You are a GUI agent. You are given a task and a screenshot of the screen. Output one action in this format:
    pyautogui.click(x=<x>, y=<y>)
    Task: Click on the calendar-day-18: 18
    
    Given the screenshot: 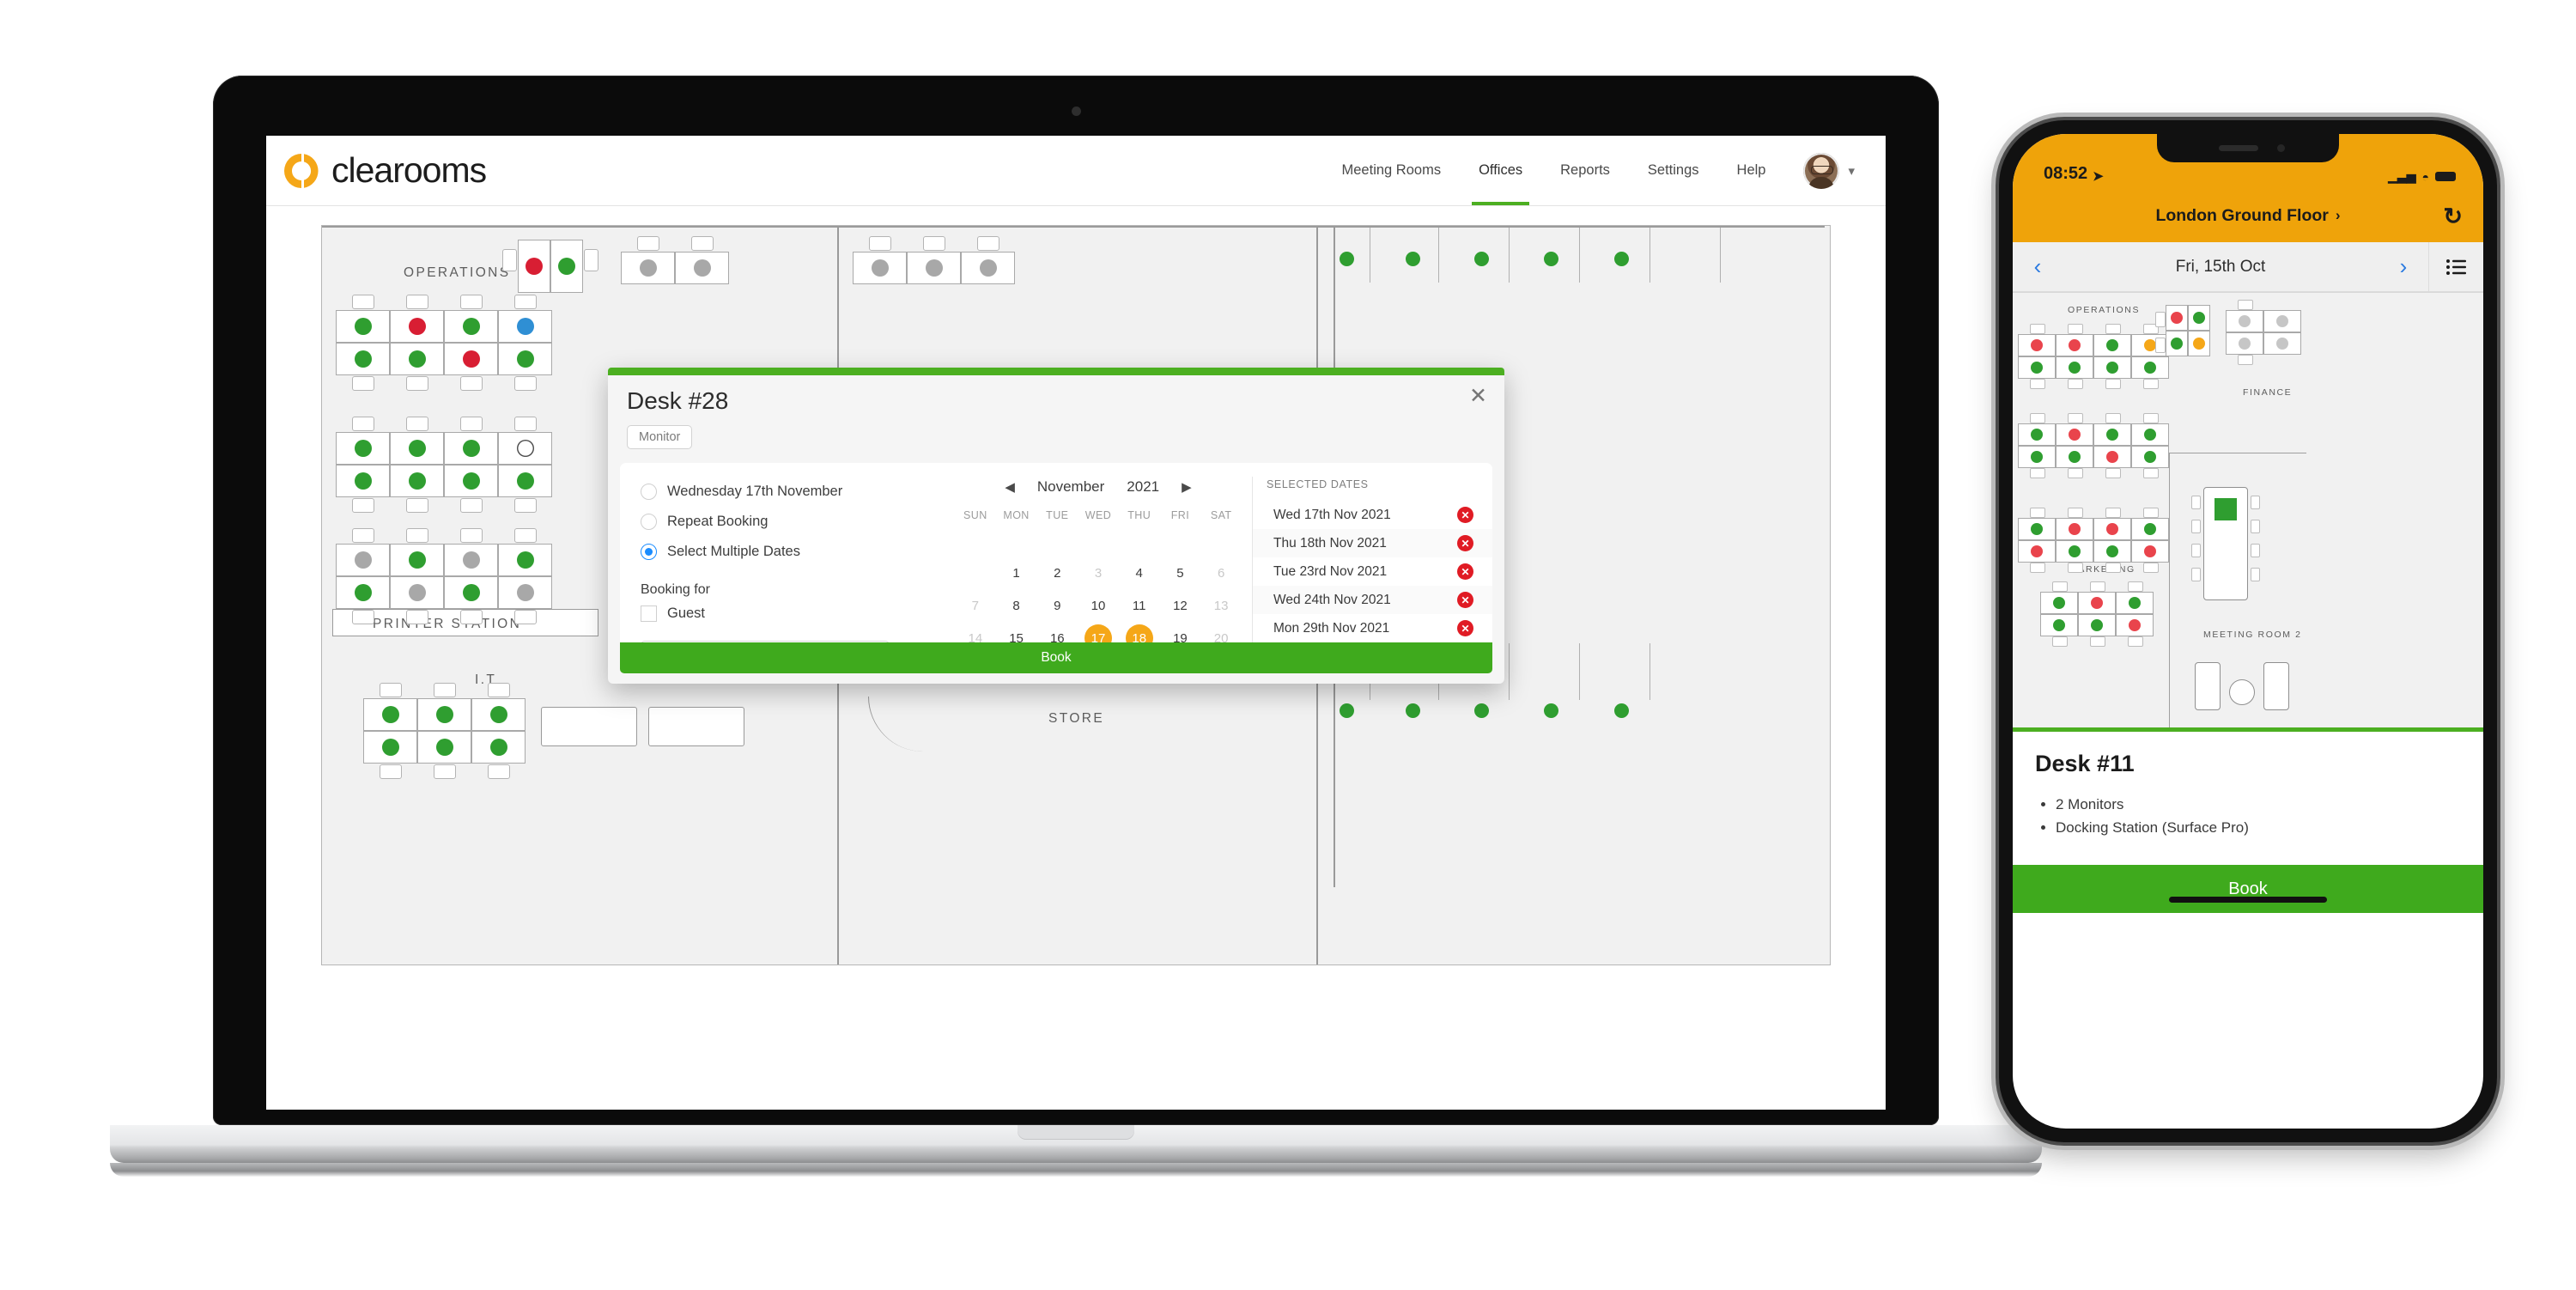 What is the action you would take?
    pyautogui.click(x=1140, y=633)
    